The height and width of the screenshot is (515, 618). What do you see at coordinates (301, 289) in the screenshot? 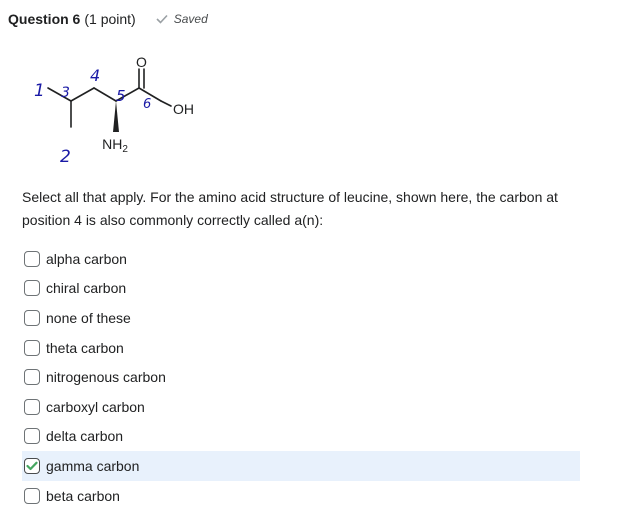
I see `option-chiral-carbon: chiral carbon` at bounding box center [301, 289].